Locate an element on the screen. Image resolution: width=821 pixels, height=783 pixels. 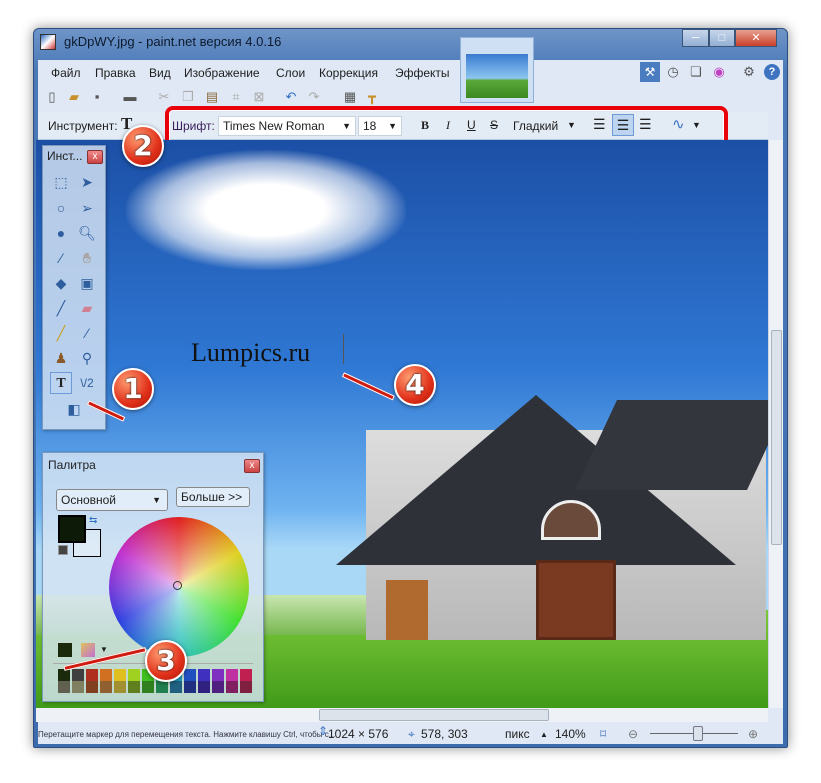
rectangle-select-icon: ⬚ is located at coordinates (61, 182).